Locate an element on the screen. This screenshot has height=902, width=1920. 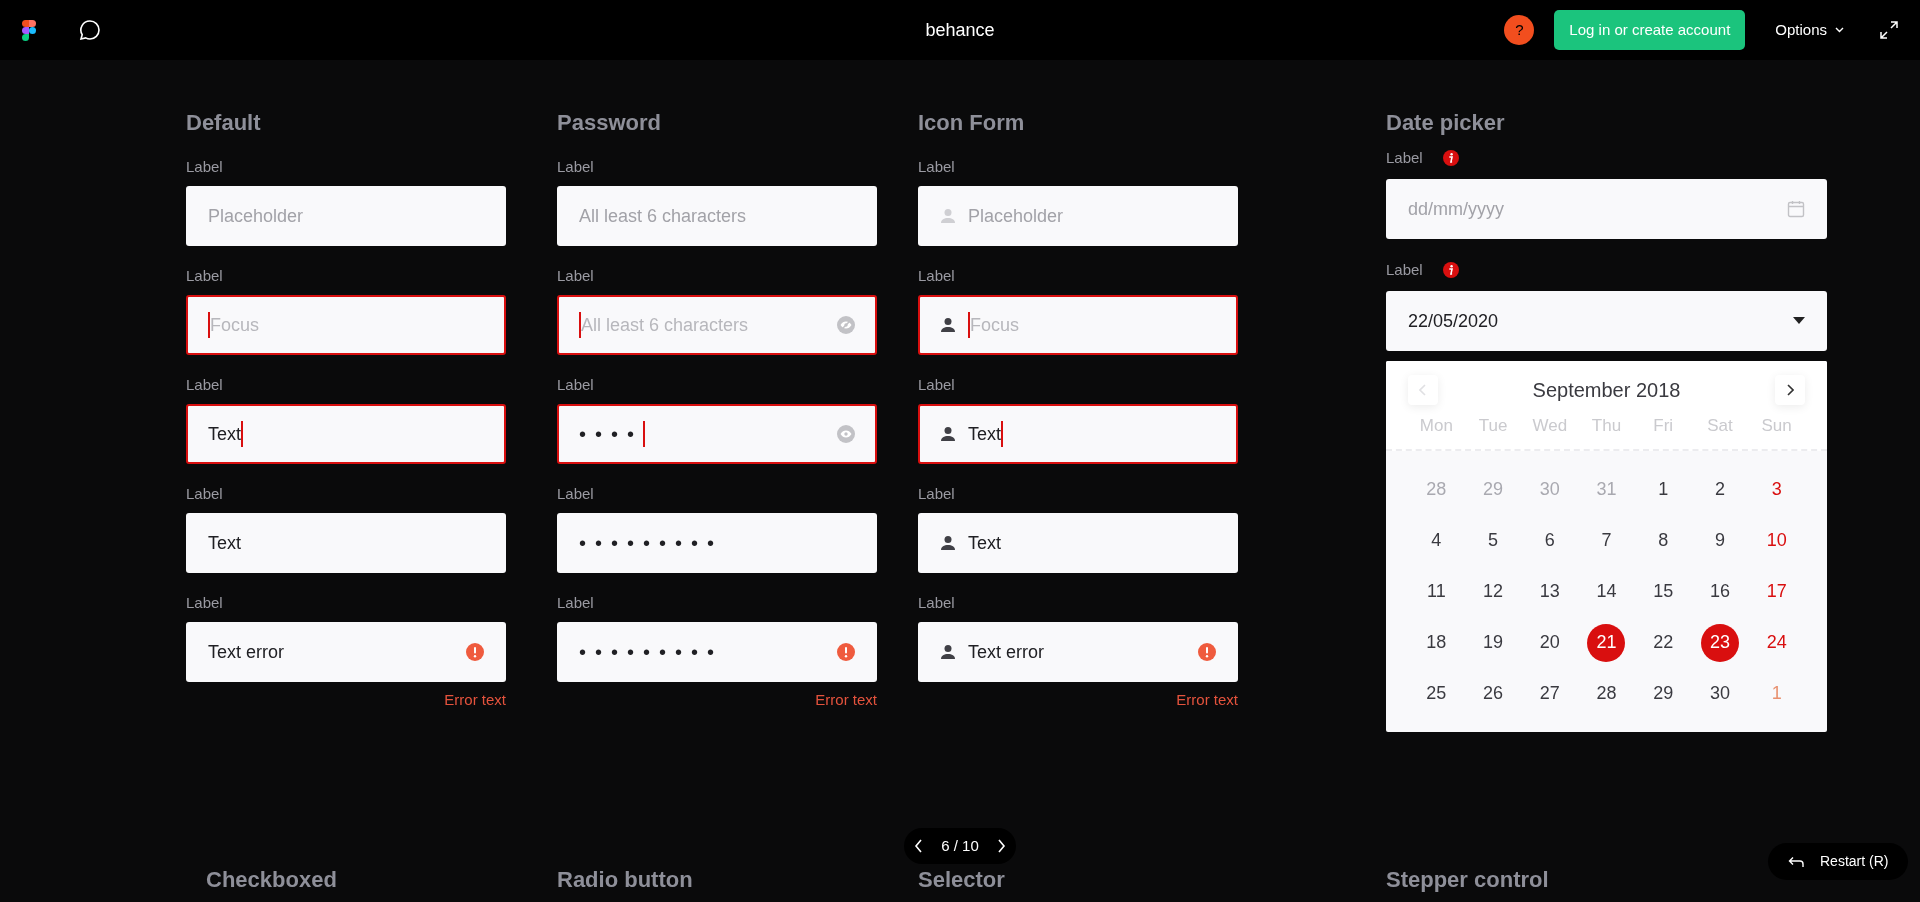
calendar-day: 24 is located at coordinates (1776, 642).